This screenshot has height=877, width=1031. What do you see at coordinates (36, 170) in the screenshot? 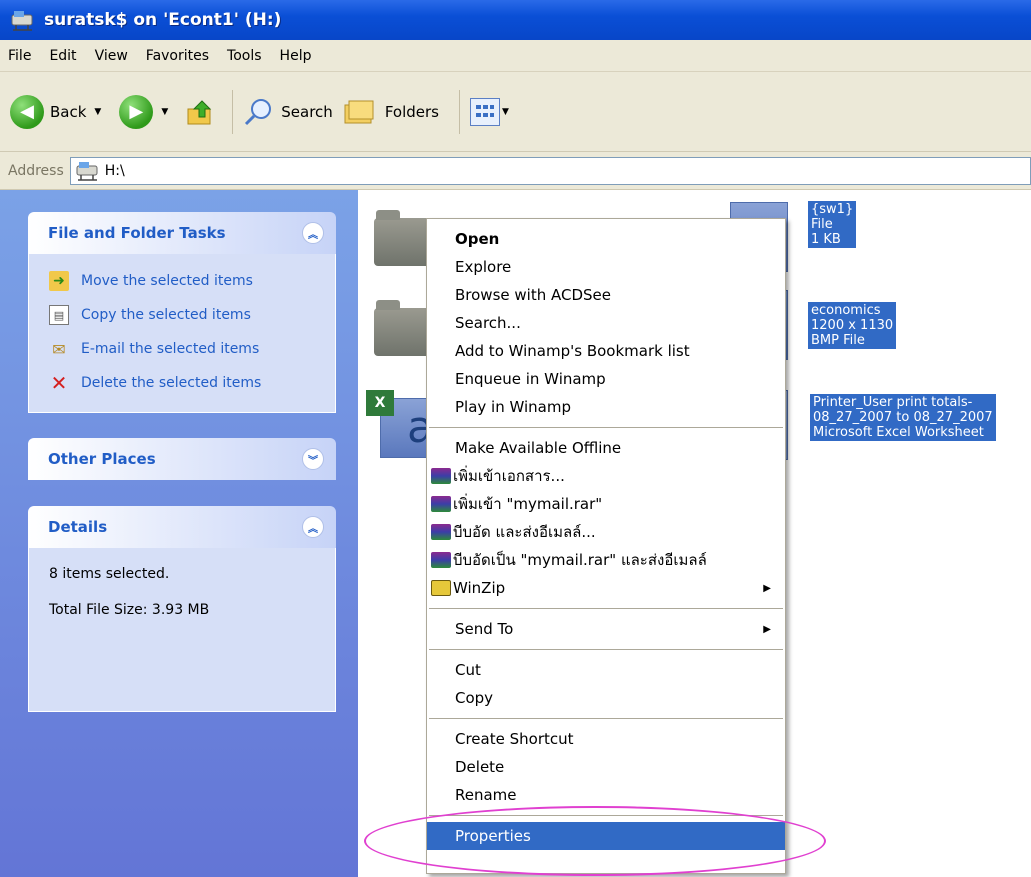
I see `address-label: Address` at bounding box center [36, 170].